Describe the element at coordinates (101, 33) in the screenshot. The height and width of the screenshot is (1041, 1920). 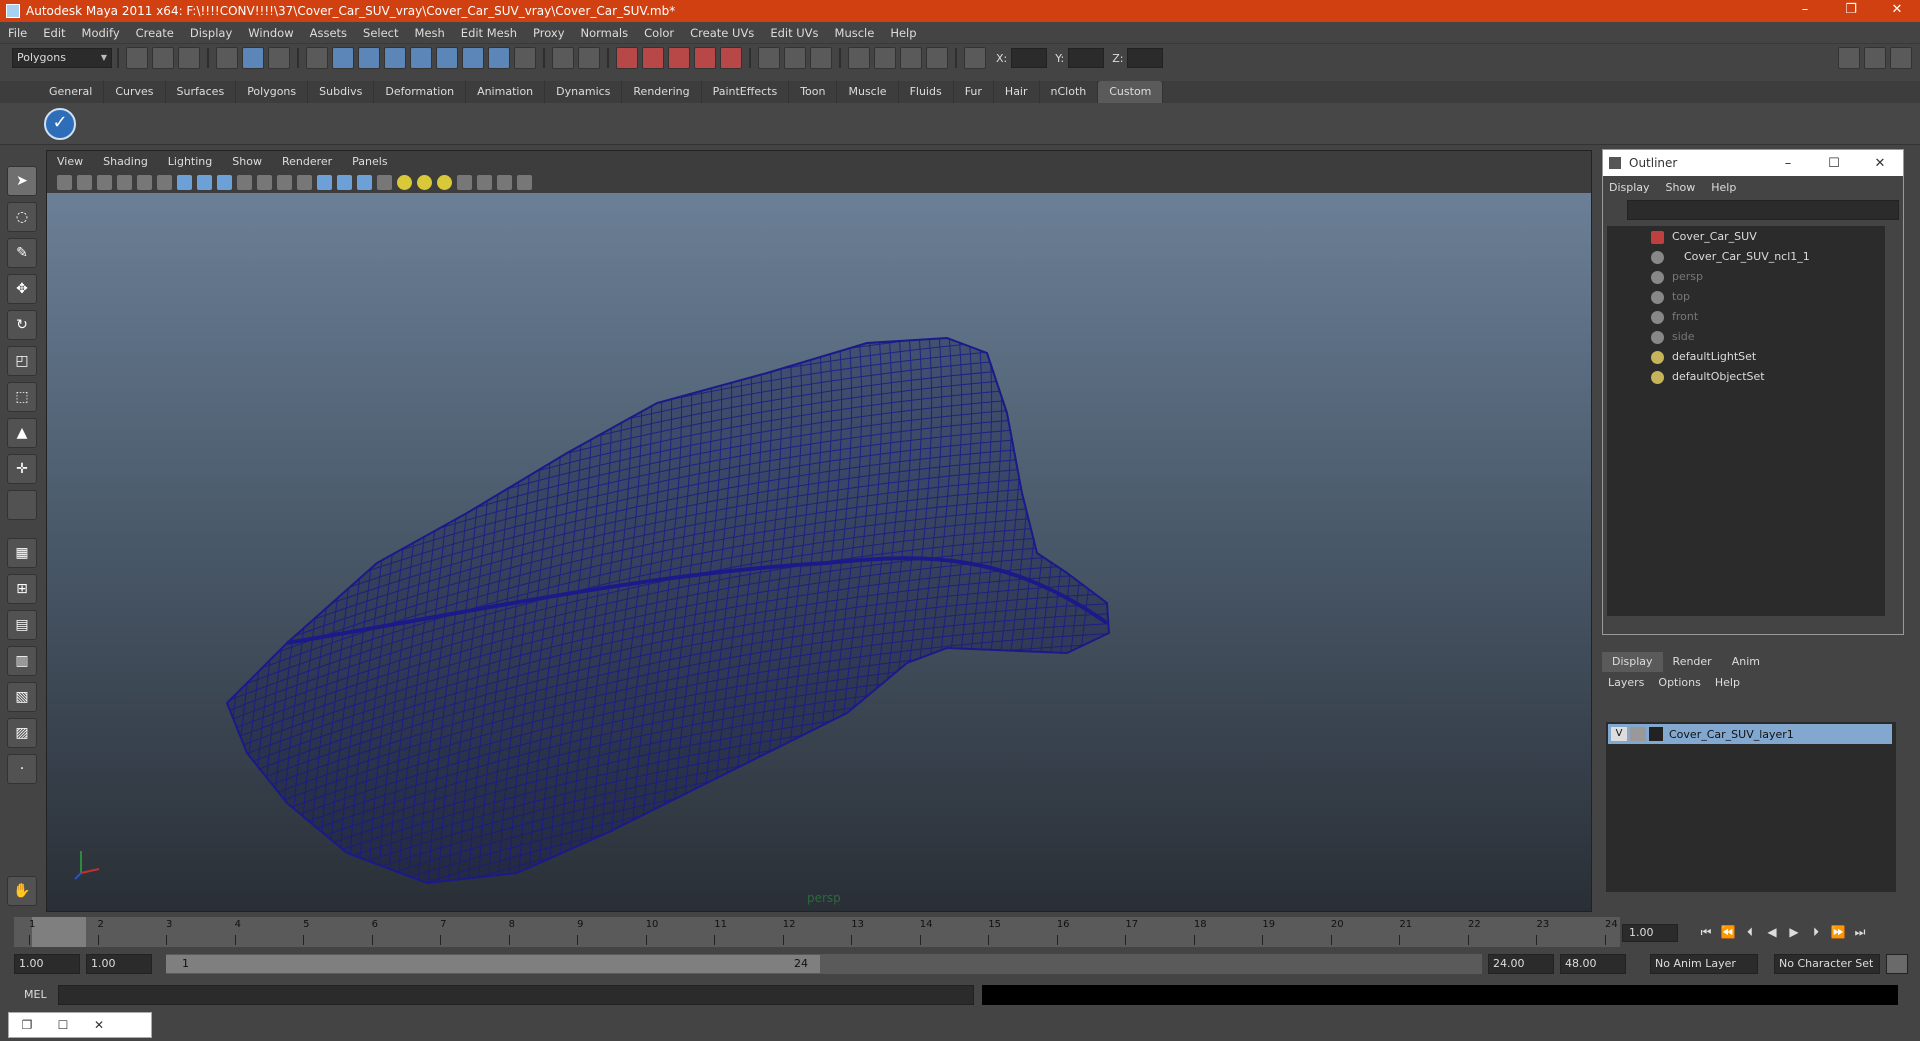
I see `menu-modify: Modify` at that location.